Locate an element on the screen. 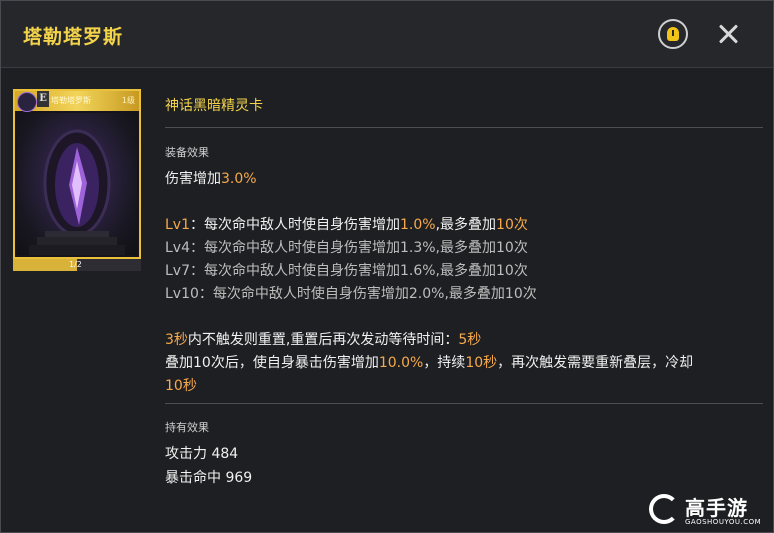 The height and width of the screenshot is (533, 774). hint-button is located at coordinates (673, 34).